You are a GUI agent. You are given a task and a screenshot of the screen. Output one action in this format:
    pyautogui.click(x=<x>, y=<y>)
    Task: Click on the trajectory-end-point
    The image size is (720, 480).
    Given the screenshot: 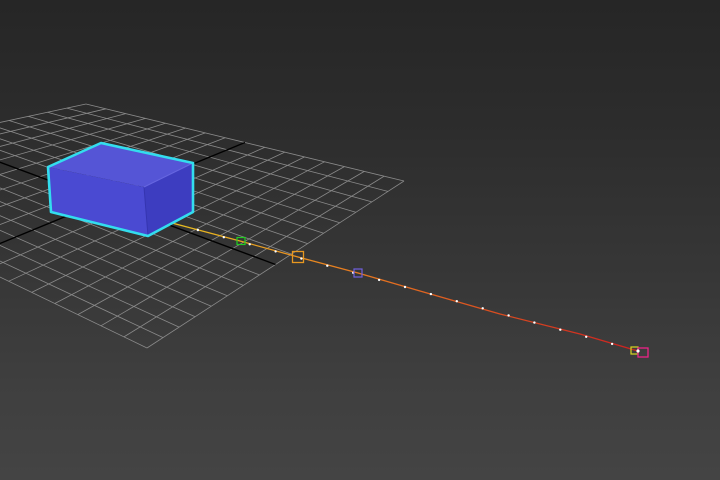 What is the action you would take?
    pyautogui.click(x=638, y=351)
    